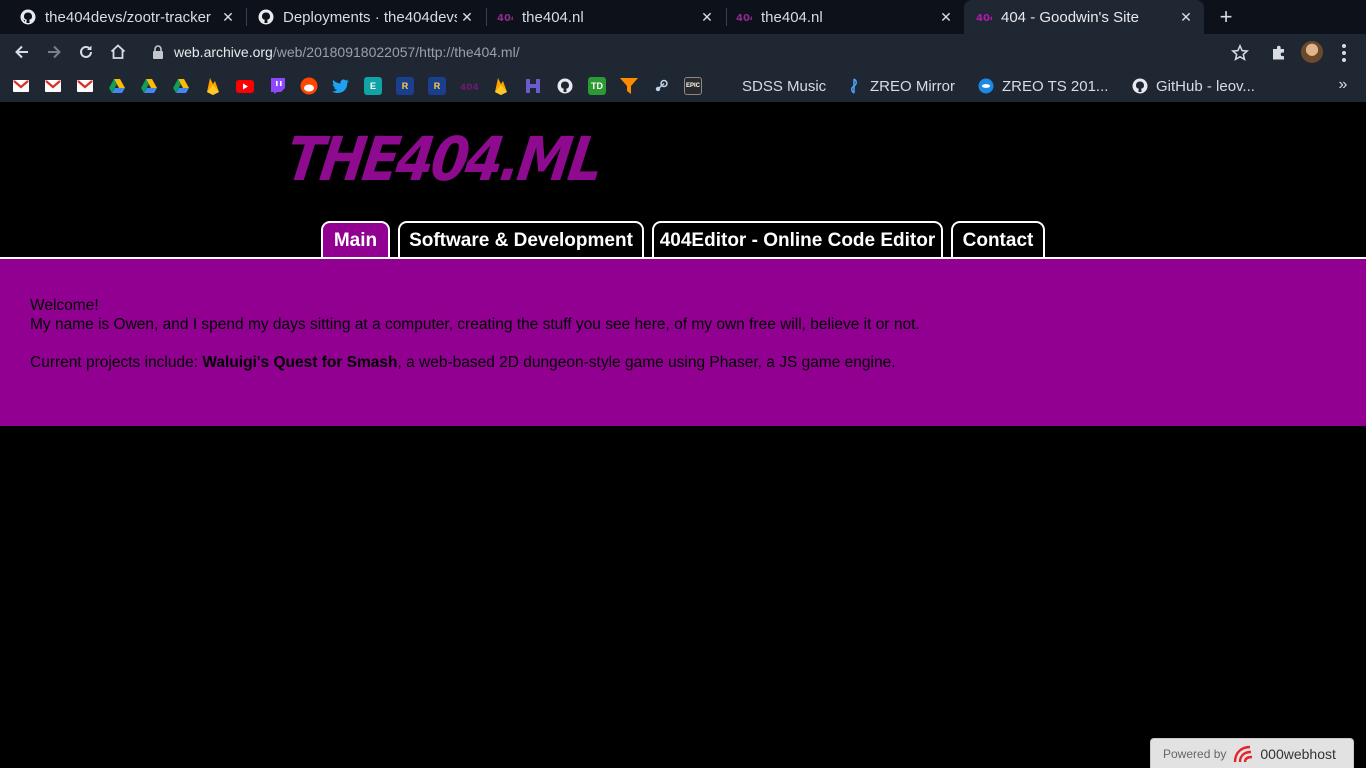 The width and height of the screenshot is (1366, 768). What do you see at coordinates (128, 17) in the screenshot?
I see `tab-title: the404devs/zootr-tracker` at bounding box center [128, 17].